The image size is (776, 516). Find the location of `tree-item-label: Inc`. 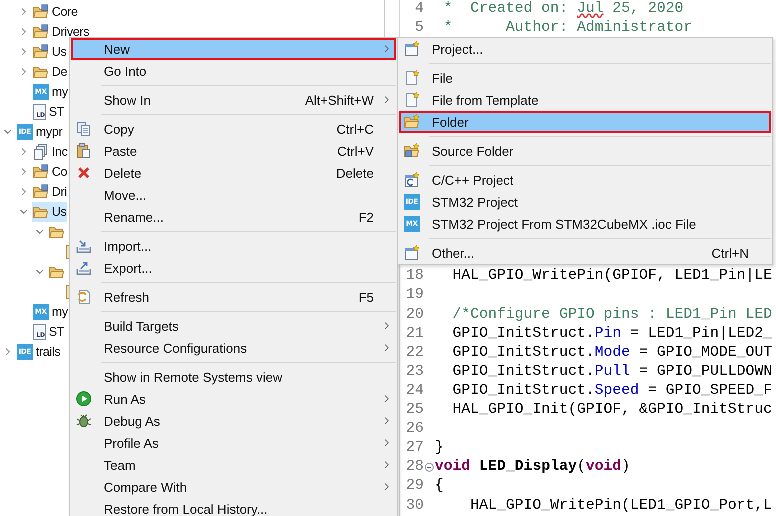

tree-item-label: Inc is located at coordinates (60, 152).